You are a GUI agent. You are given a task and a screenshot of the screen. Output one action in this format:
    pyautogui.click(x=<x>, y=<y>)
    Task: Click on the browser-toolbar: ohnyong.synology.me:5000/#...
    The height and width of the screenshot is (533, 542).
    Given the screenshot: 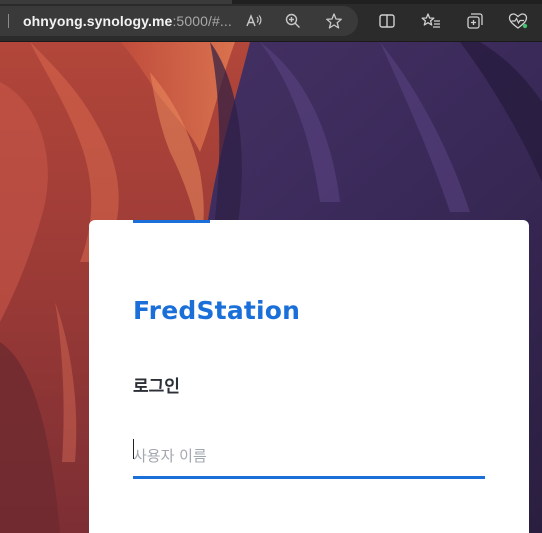 What is the action you would take?
    pyautogui.click(x=271, y=21)
    